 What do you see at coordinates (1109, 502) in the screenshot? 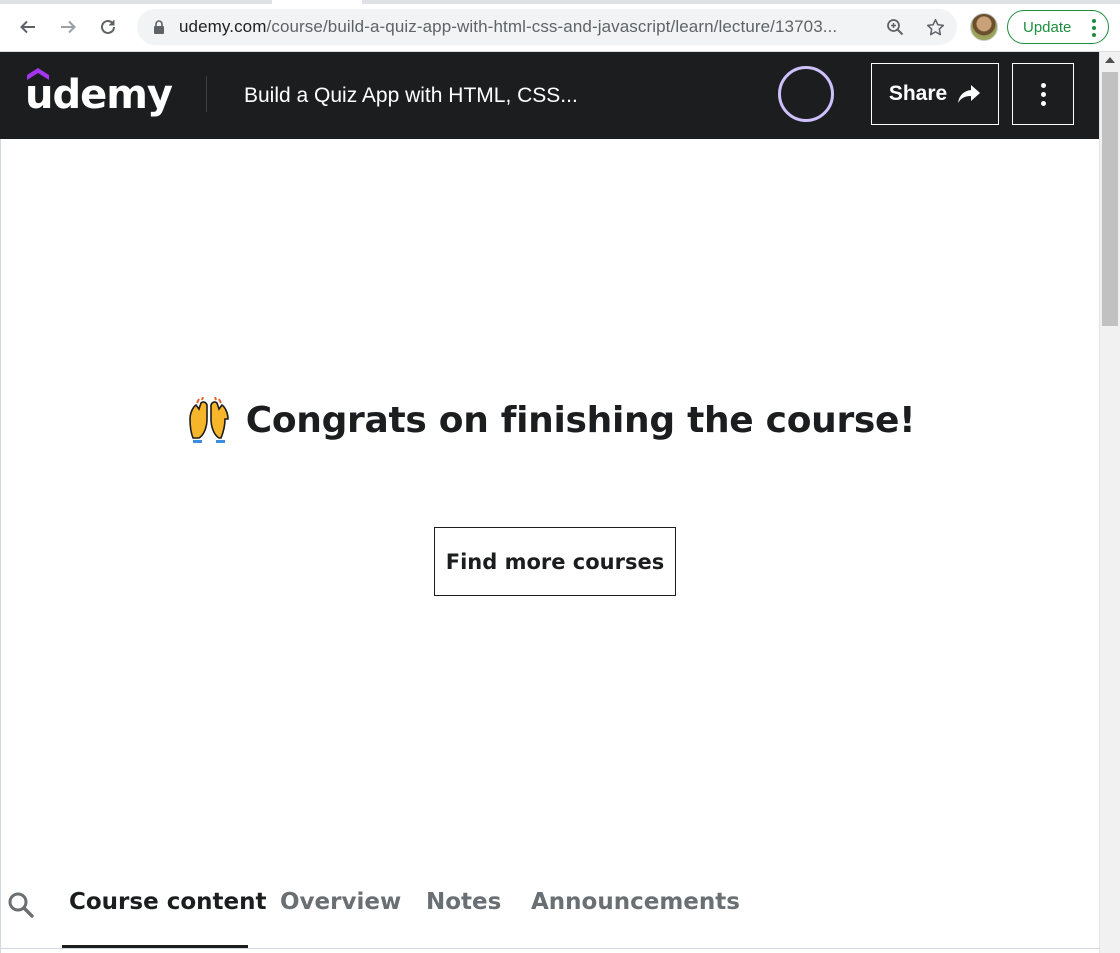
I see `page-scrollbar` at bounding box center [1109, 502].